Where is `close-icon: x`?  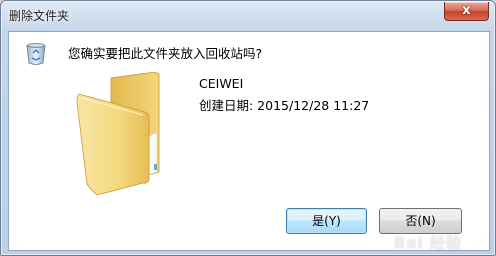
close-icon: x is located at coordinates (466, 10).